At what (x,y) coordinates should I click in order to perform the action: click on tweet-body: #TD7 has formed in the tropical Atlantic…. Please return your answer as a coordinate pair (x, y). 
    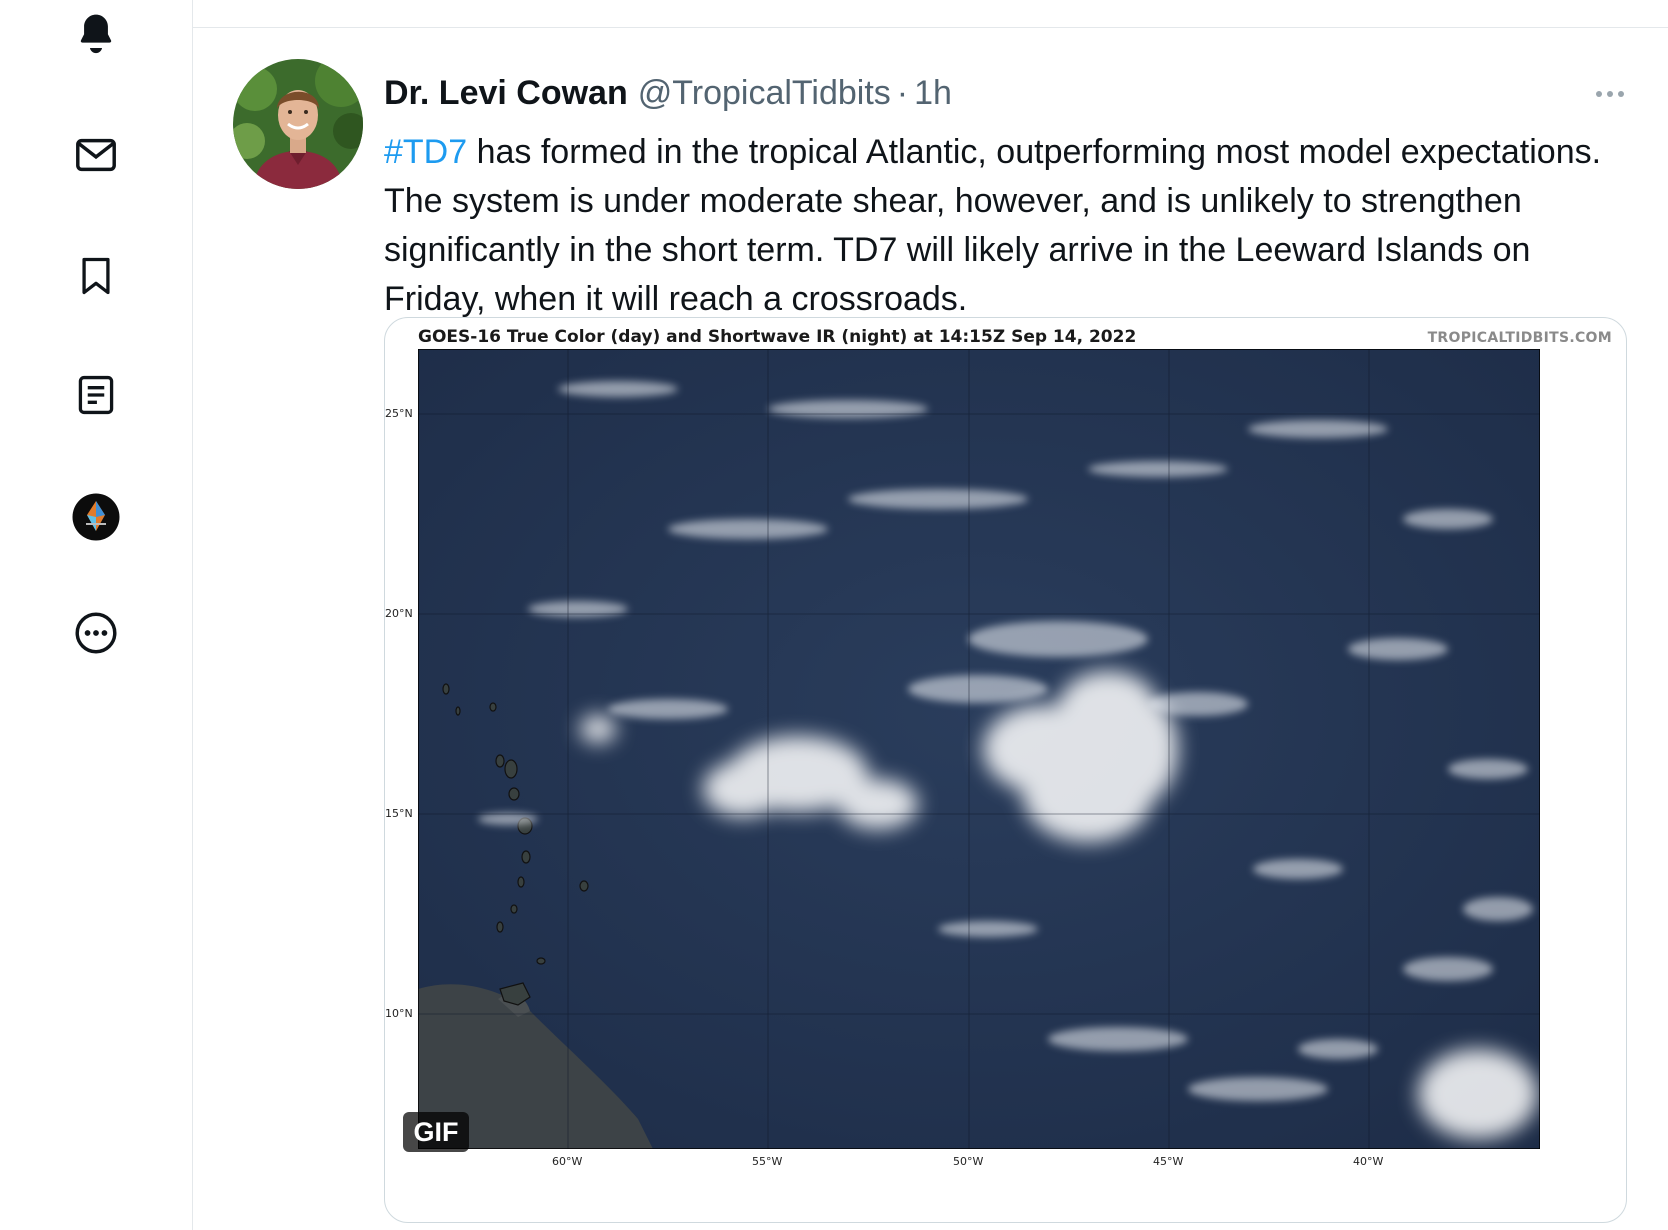
    Looking at the image, I should click on (1004, 226).